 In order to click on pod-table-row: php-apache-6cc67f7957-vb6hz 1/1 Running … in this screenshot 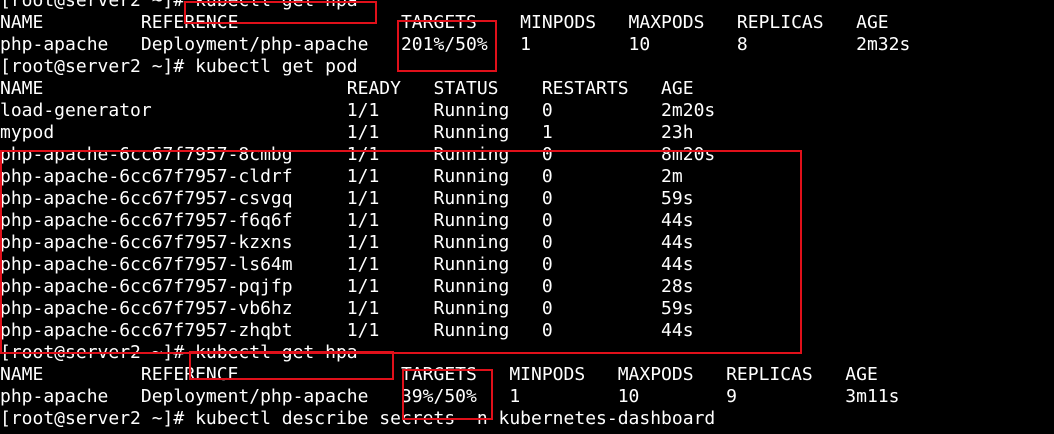, I will do `click(347, 308)`.